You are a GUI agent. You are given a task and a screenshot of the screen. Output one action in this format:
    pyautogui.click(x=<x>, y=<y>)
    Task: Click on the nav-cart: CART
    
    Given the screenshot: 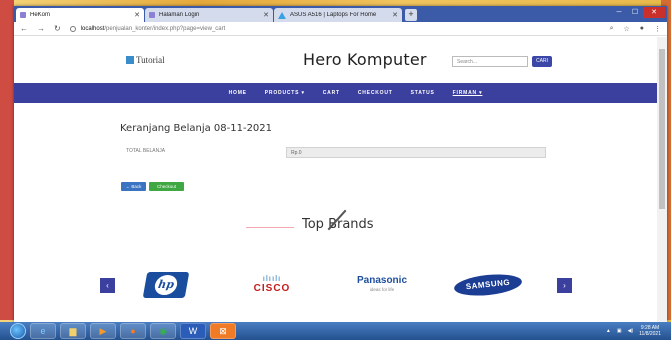 What is the action you would take?
    pyautogui.click(x=331, y=93)
    